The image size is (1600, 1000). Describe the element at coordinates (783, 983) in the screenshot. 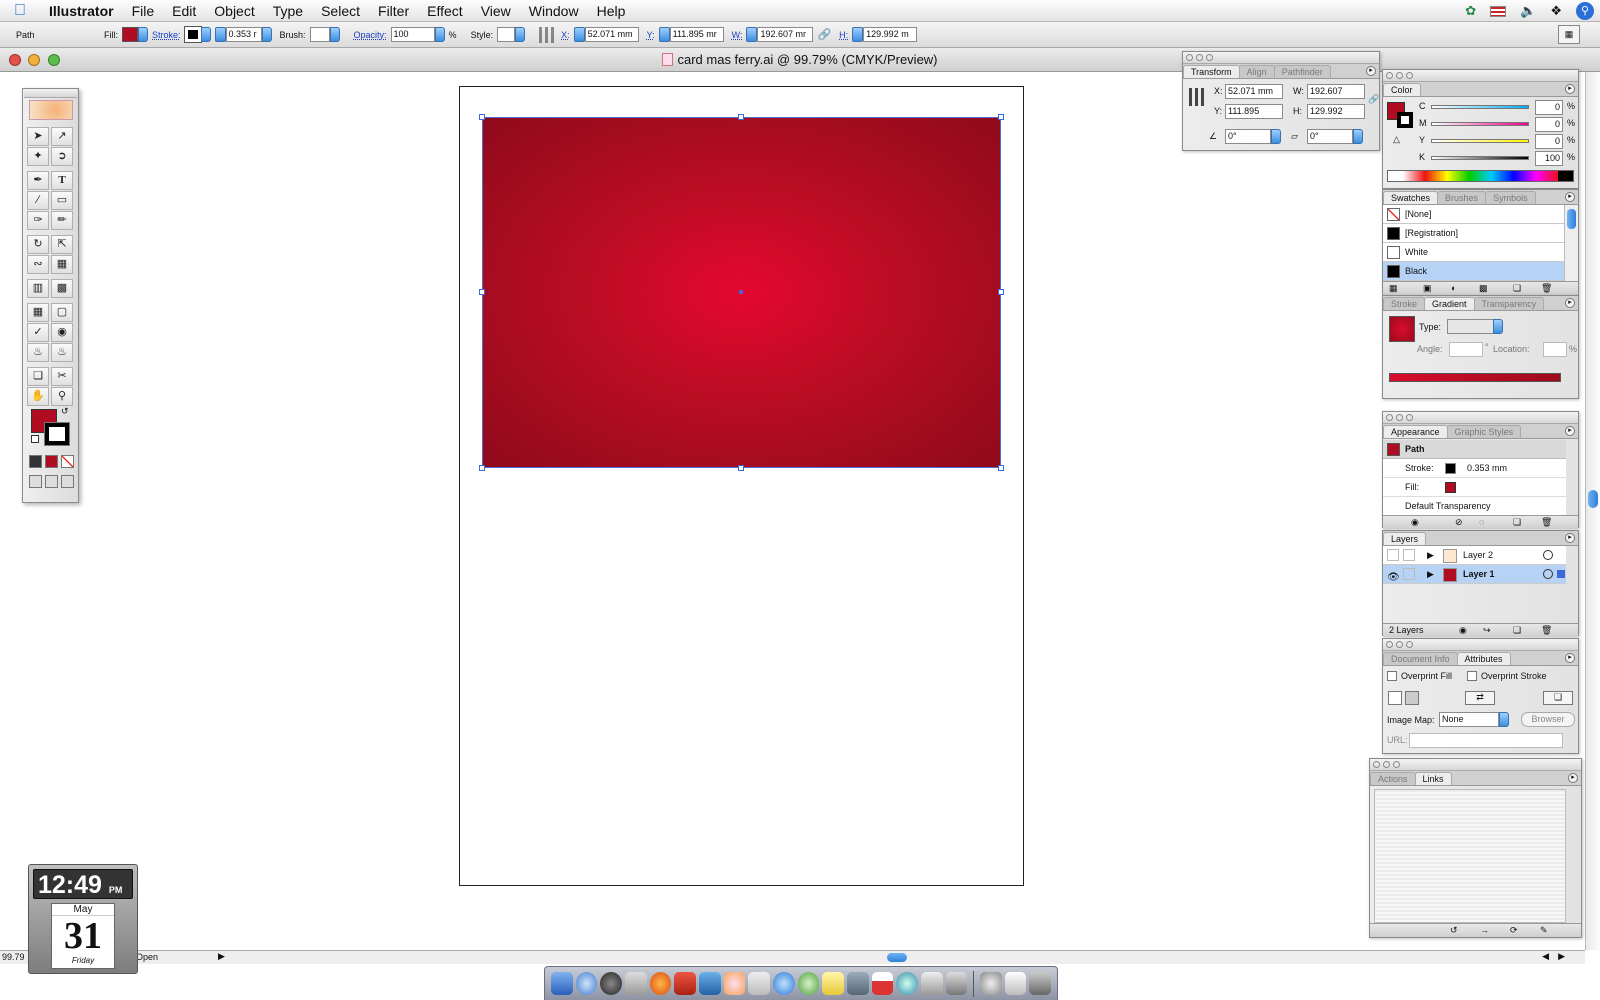

I see `ichat-icon` at that location.